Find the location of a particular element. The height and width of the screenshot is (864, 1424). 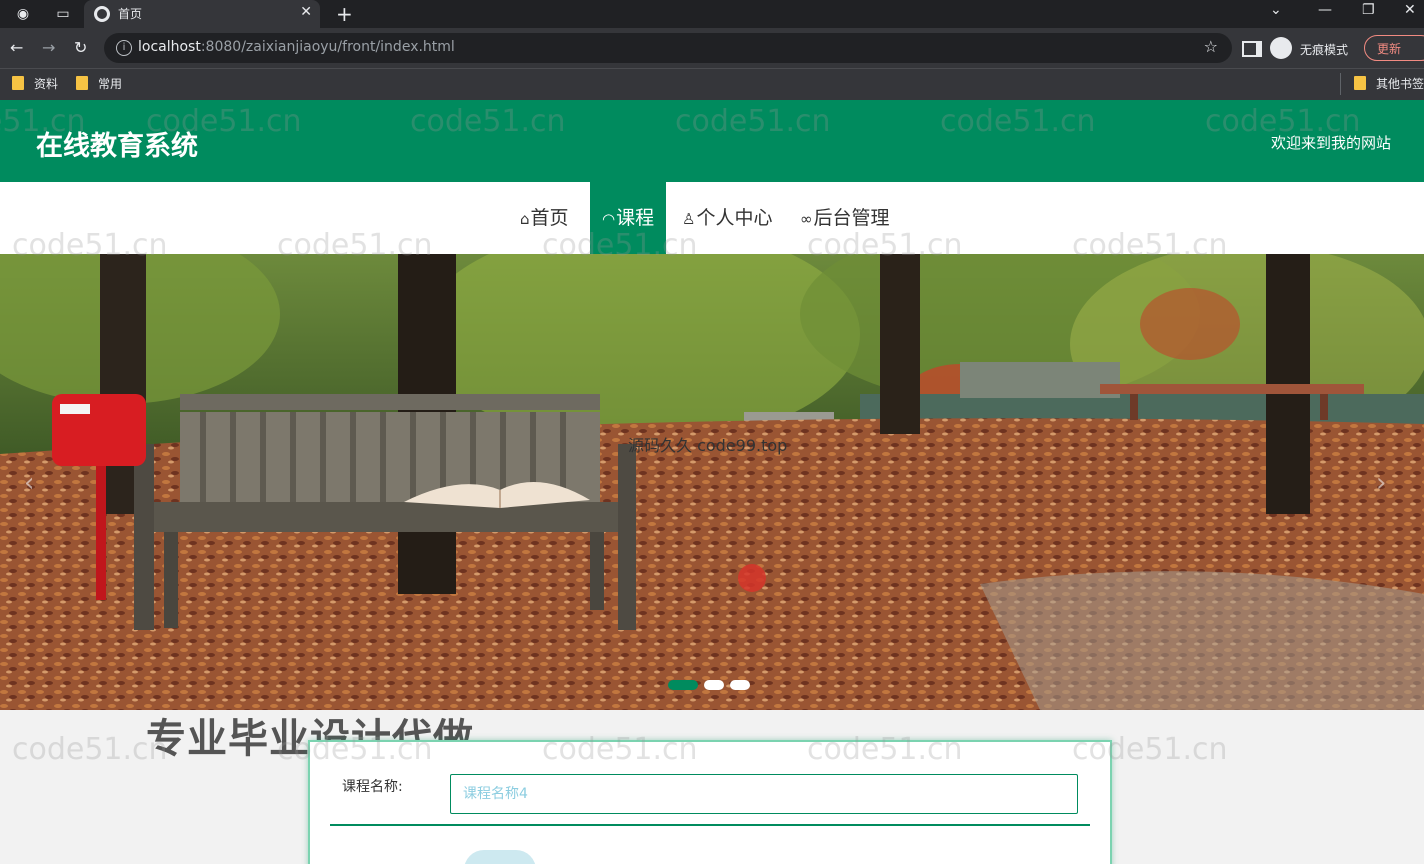

welcome-text: 欢迎来到我的网站 is located at coordinates (1330, 143).